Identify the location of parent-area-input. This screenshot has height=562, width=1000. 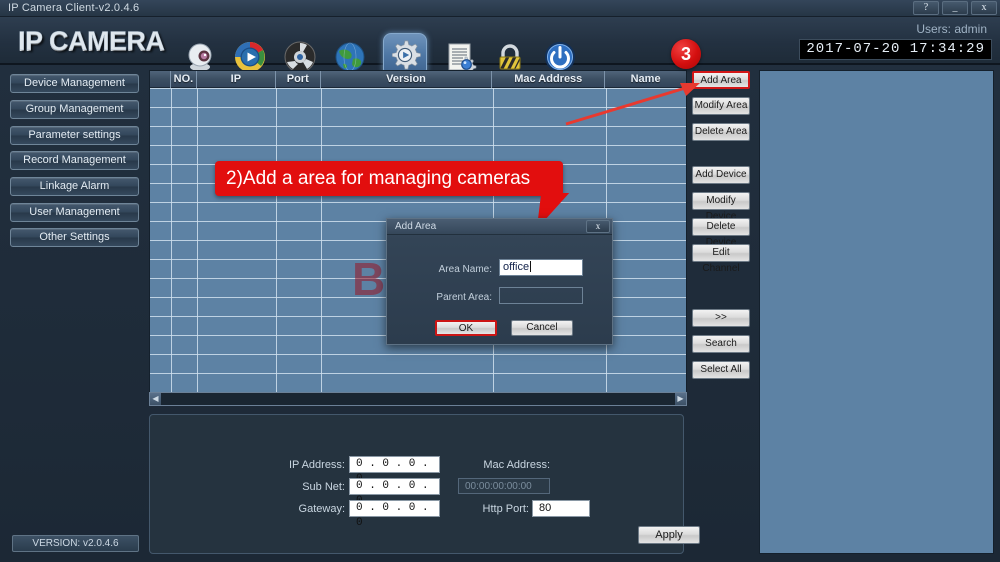
(541, 295).